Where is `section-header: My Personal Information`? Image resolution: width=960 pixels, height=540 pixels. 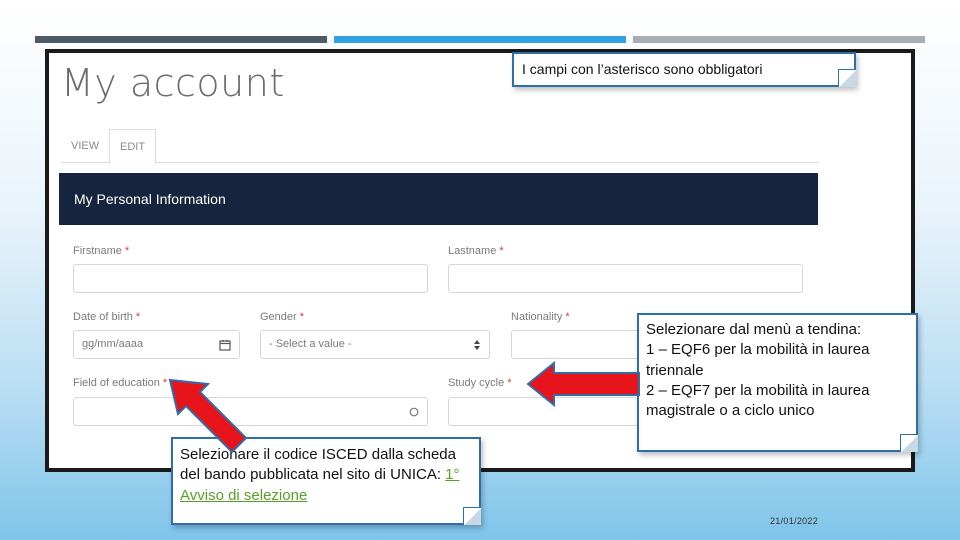
section-header: My Personal Information is located at coordinates (438, 199).